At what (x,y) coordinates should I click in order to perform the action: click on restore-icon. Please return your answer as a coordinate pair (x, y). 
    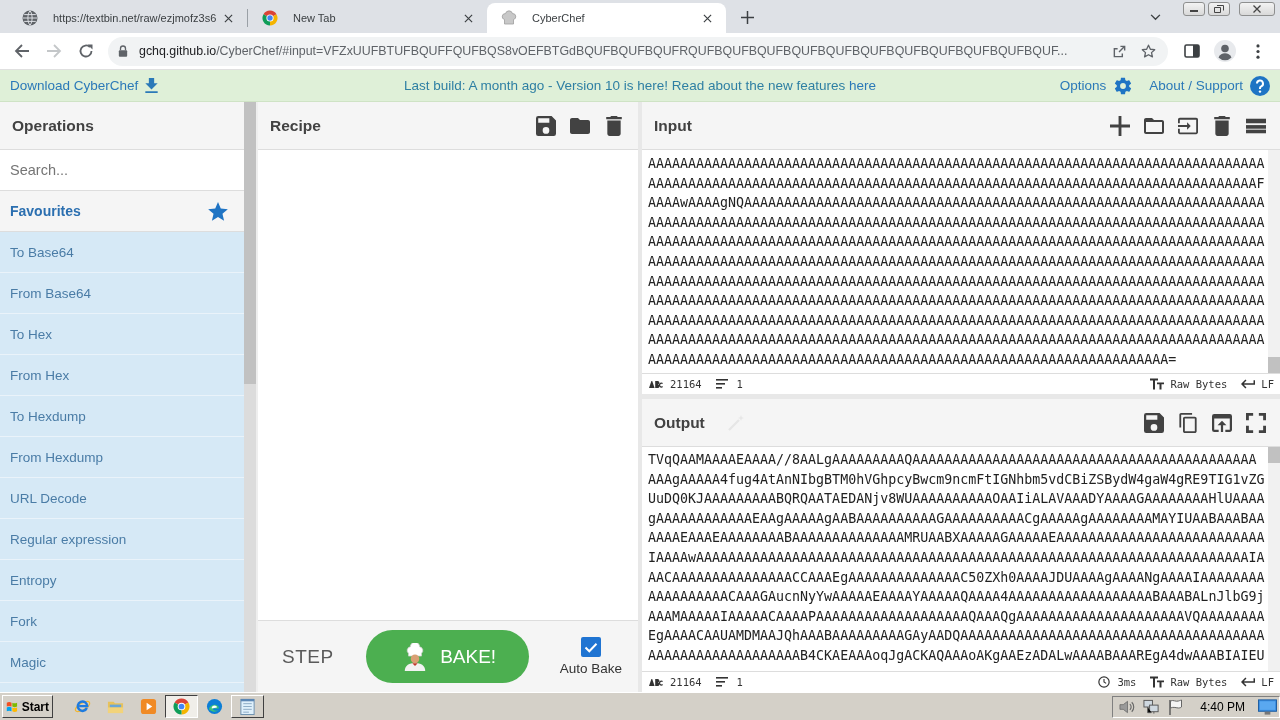
    Looking at the image, I should click on (1219, 9).